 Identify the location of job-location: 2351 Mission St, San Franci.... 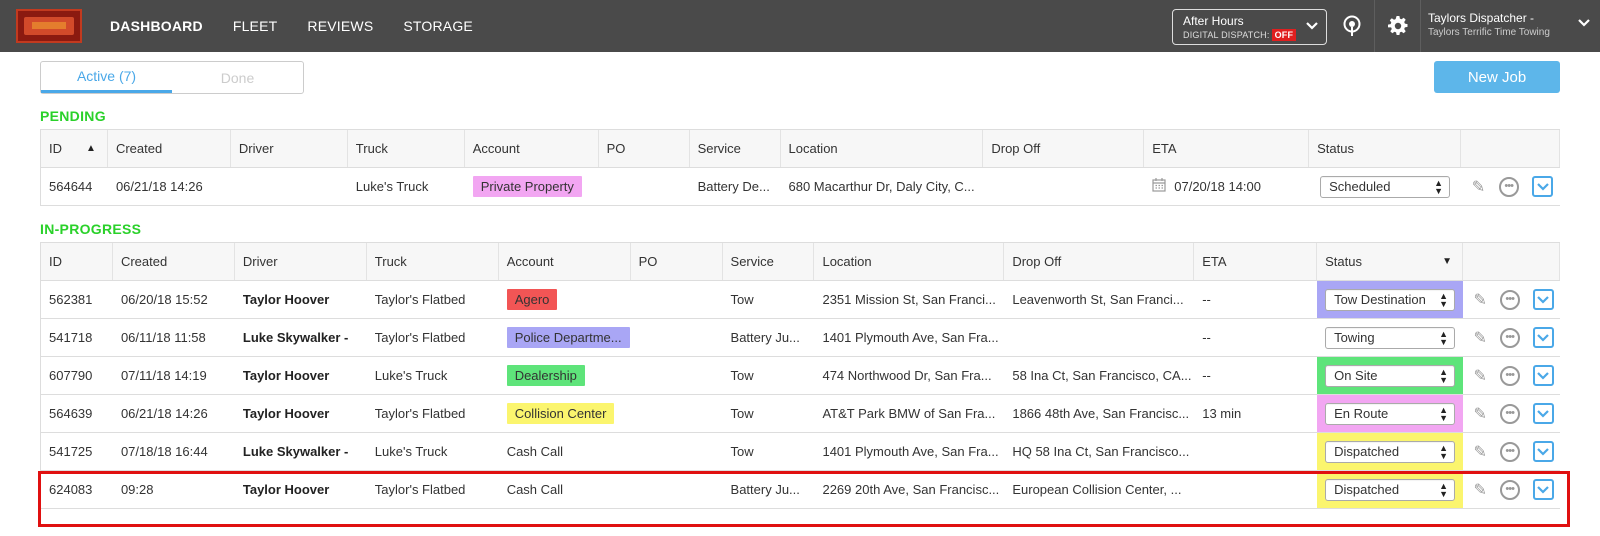
(909, 299).